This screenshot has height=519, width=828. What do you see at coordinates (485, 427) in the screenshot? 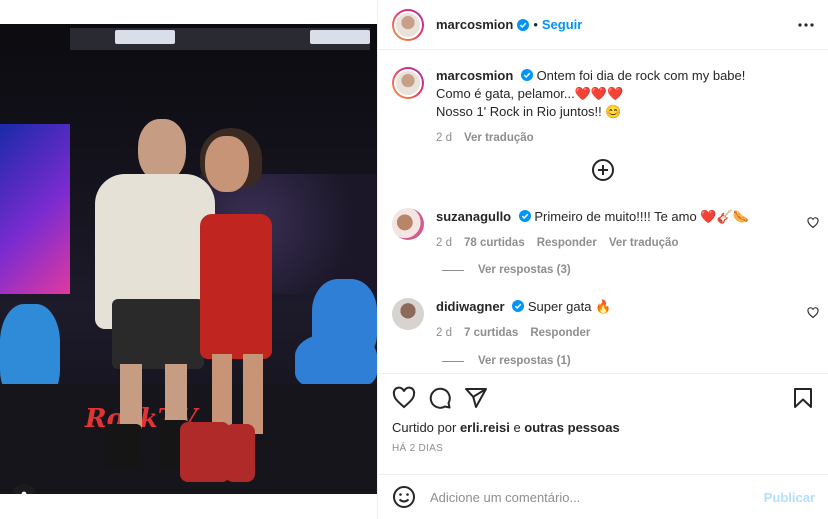
I see `liked-by-user: erli.reisi` at bounding box center [485, 427].